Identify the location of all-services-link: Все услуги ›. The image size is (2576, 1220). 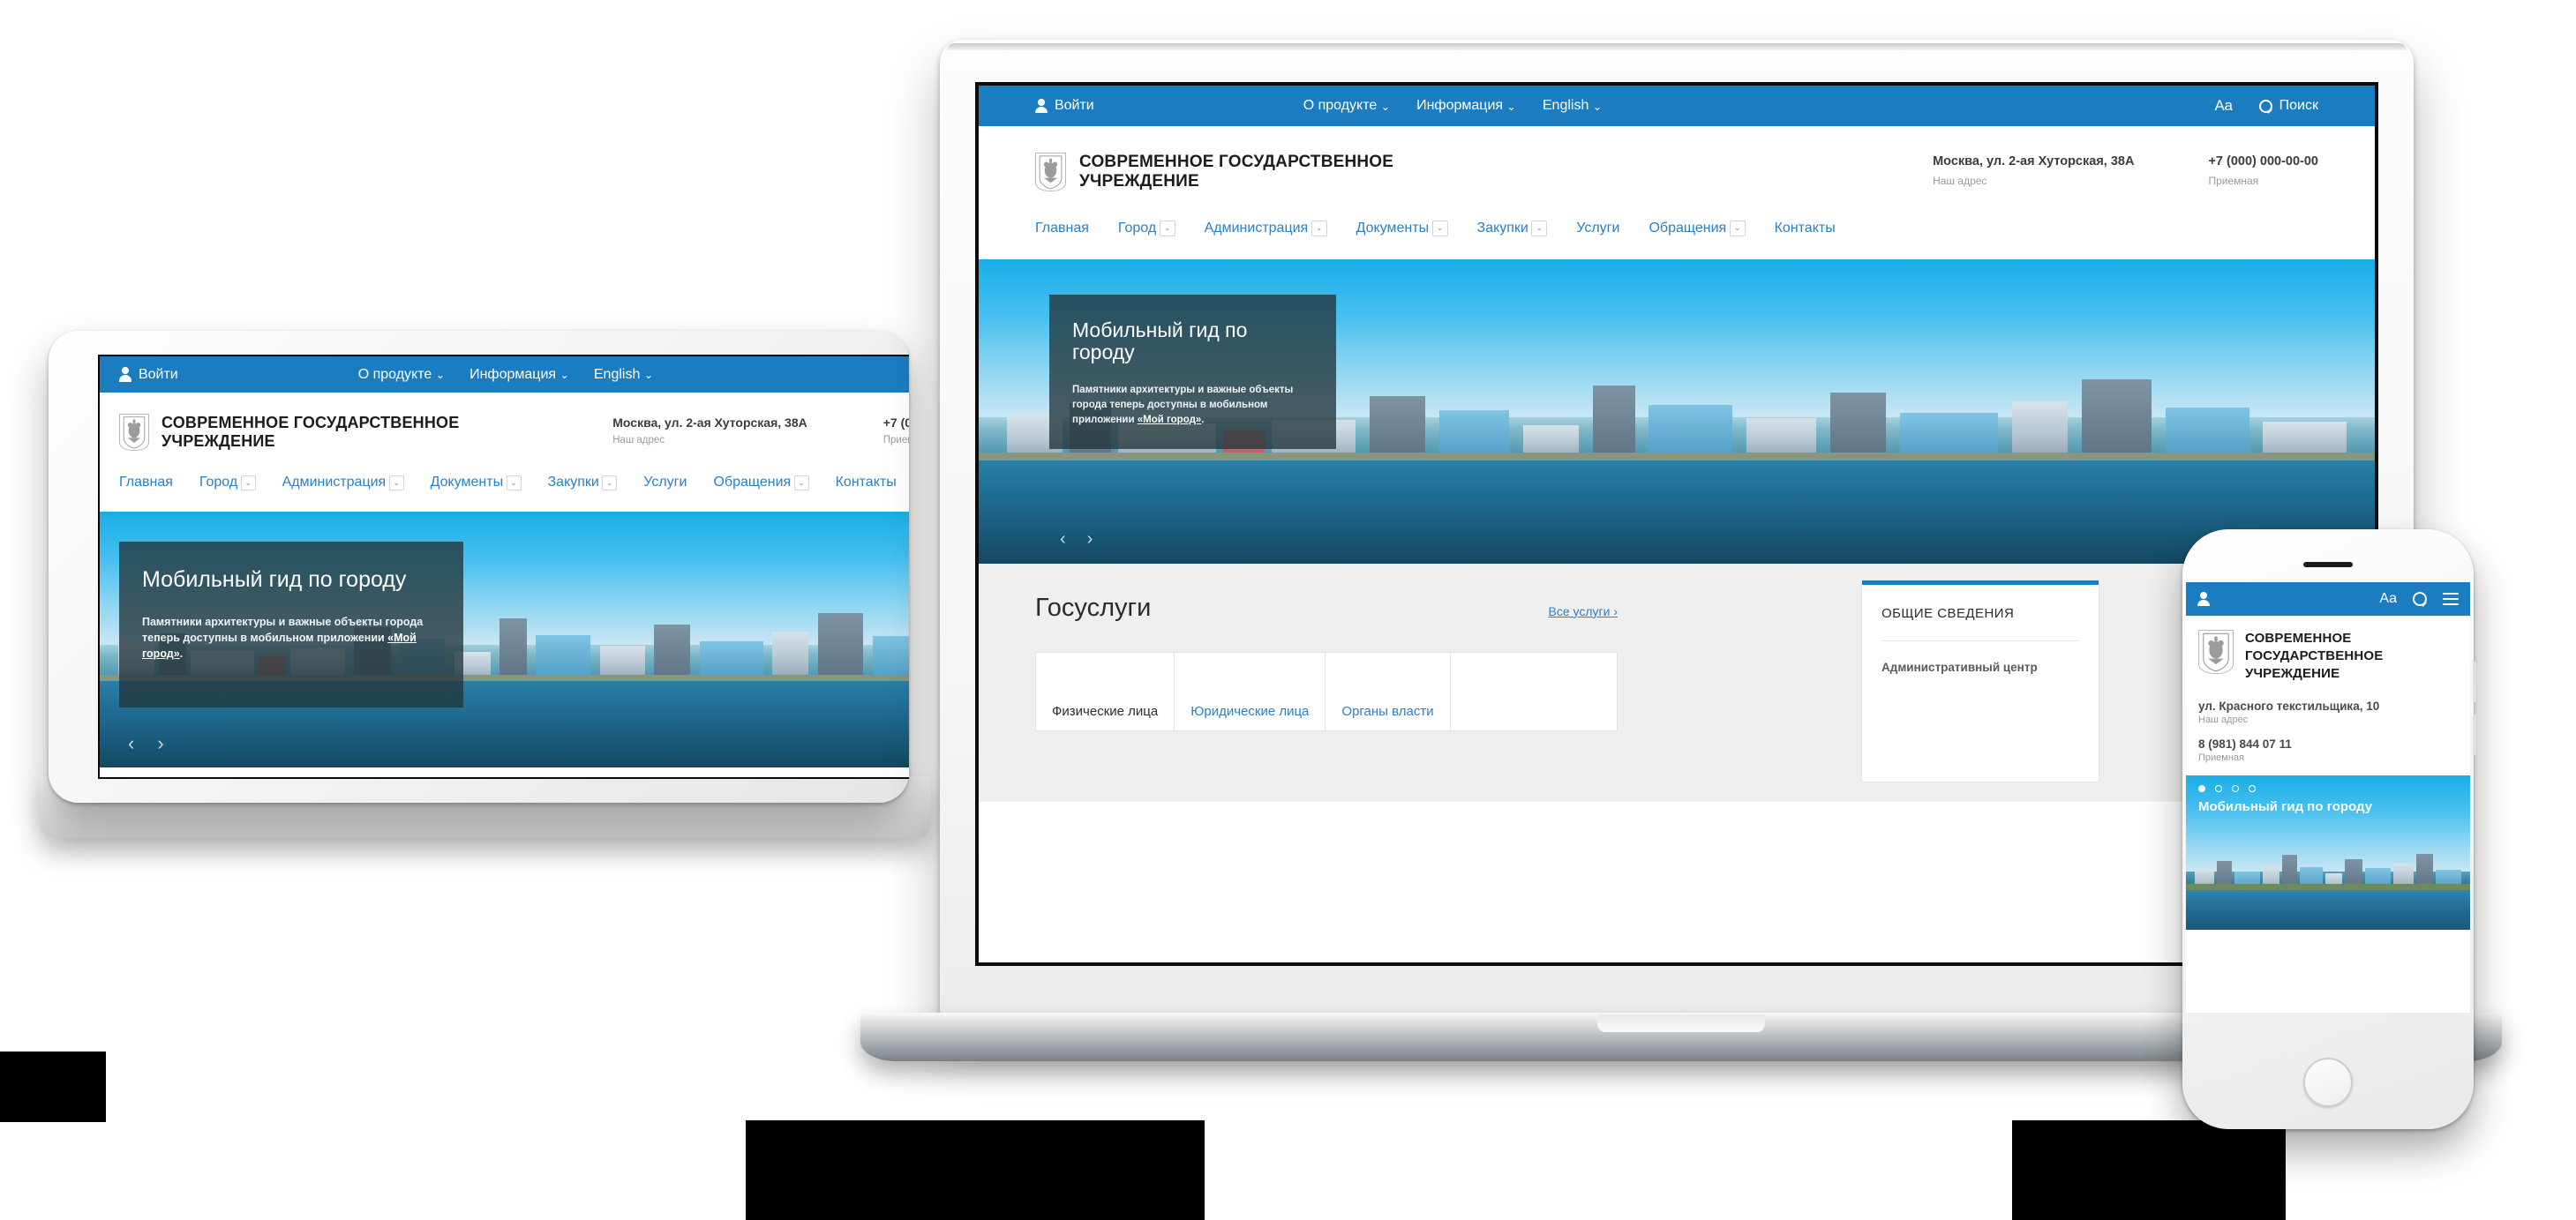
(1583, 611).